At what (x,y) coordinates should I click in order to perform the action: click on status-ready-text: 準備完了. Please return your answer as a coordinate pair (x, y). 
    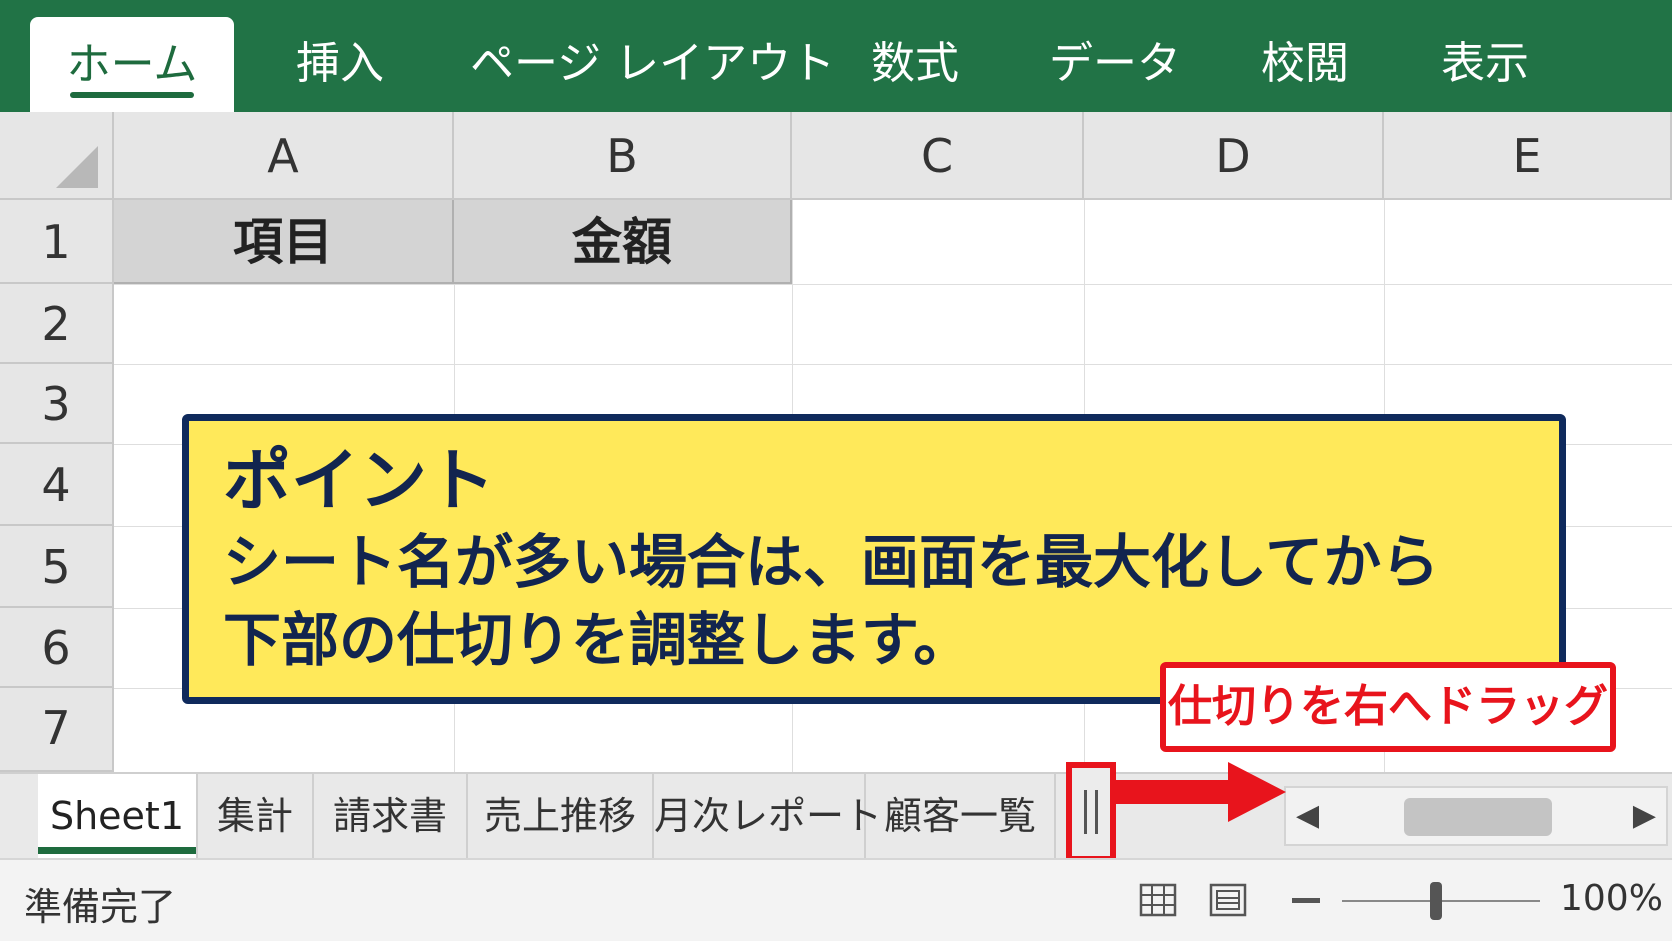
    Looking at the image, I should click on (100, 907).